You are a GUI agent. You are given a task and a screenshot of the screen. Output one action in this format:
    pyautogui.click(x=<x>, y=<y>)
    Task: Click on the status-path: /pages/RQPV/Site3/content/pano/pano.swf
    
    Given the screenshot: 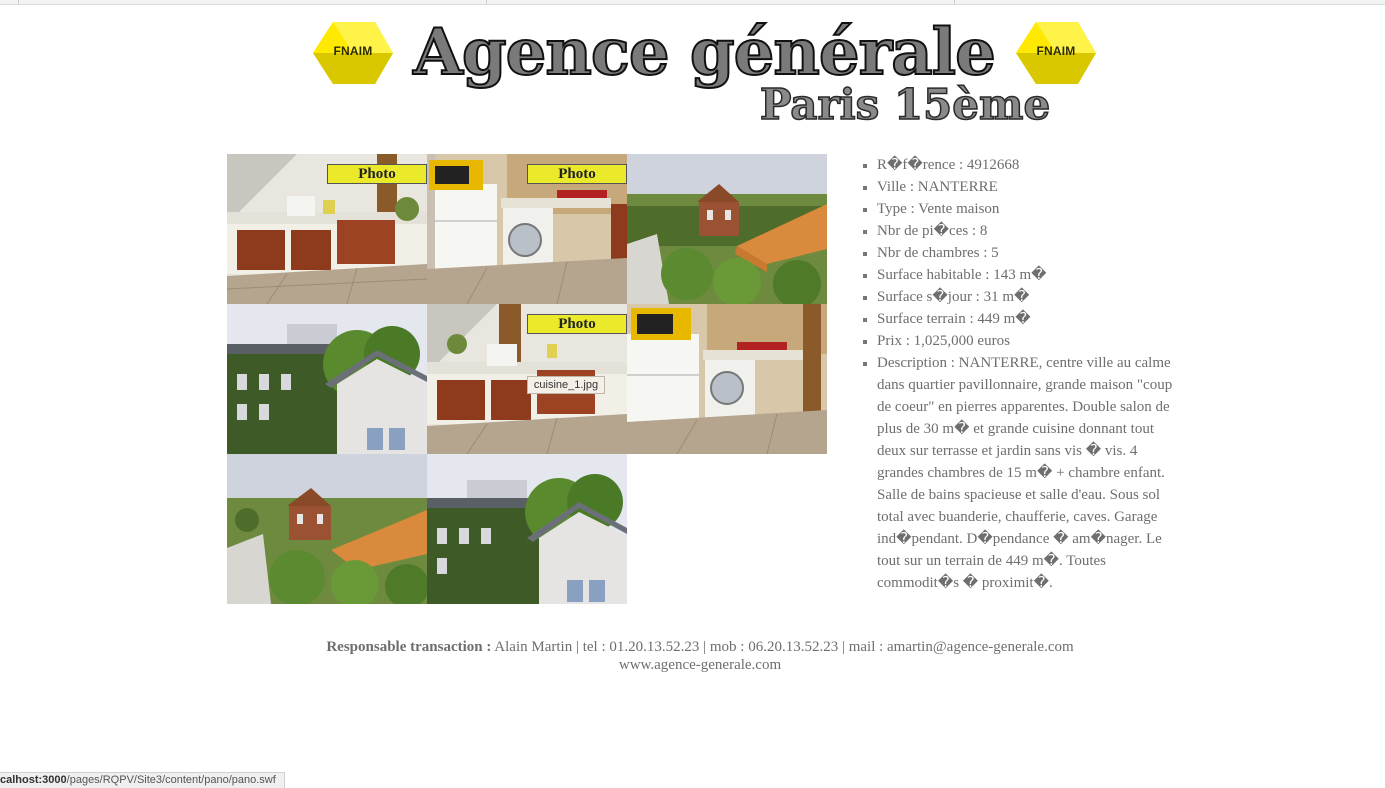 What is the action you would take?
    pyautogui.click(x=171, y=780)
    